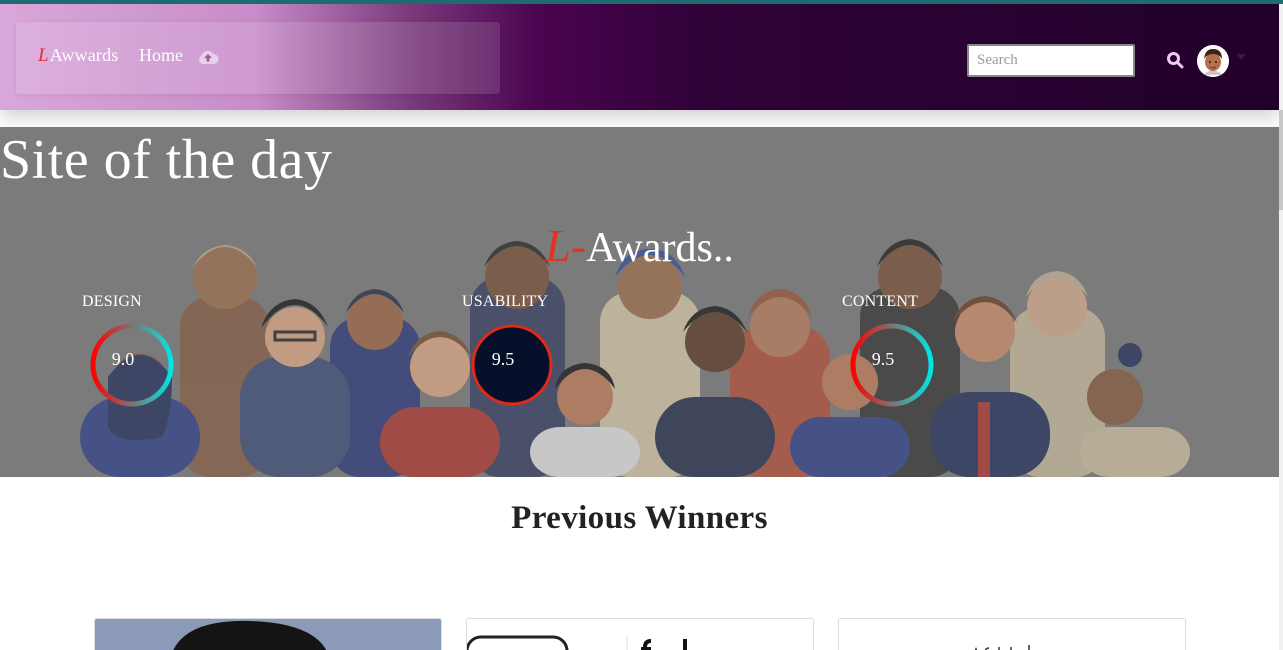  I want to click on brand-link: LAwwards, so click(78, 56).